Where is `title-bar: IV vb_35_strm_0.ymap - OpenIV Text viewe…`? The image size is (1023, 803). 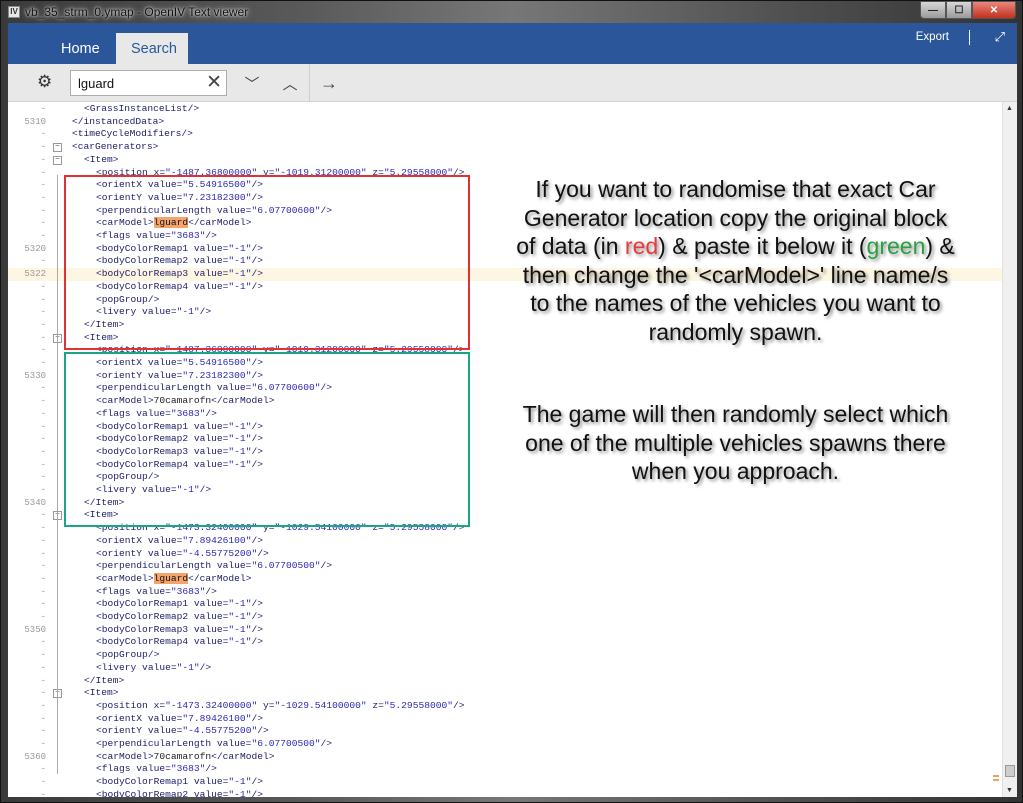
title-bar: IV vb_35_strm_0.ymap - OpenIV Text viewe… is located at coordinates (511, 12).